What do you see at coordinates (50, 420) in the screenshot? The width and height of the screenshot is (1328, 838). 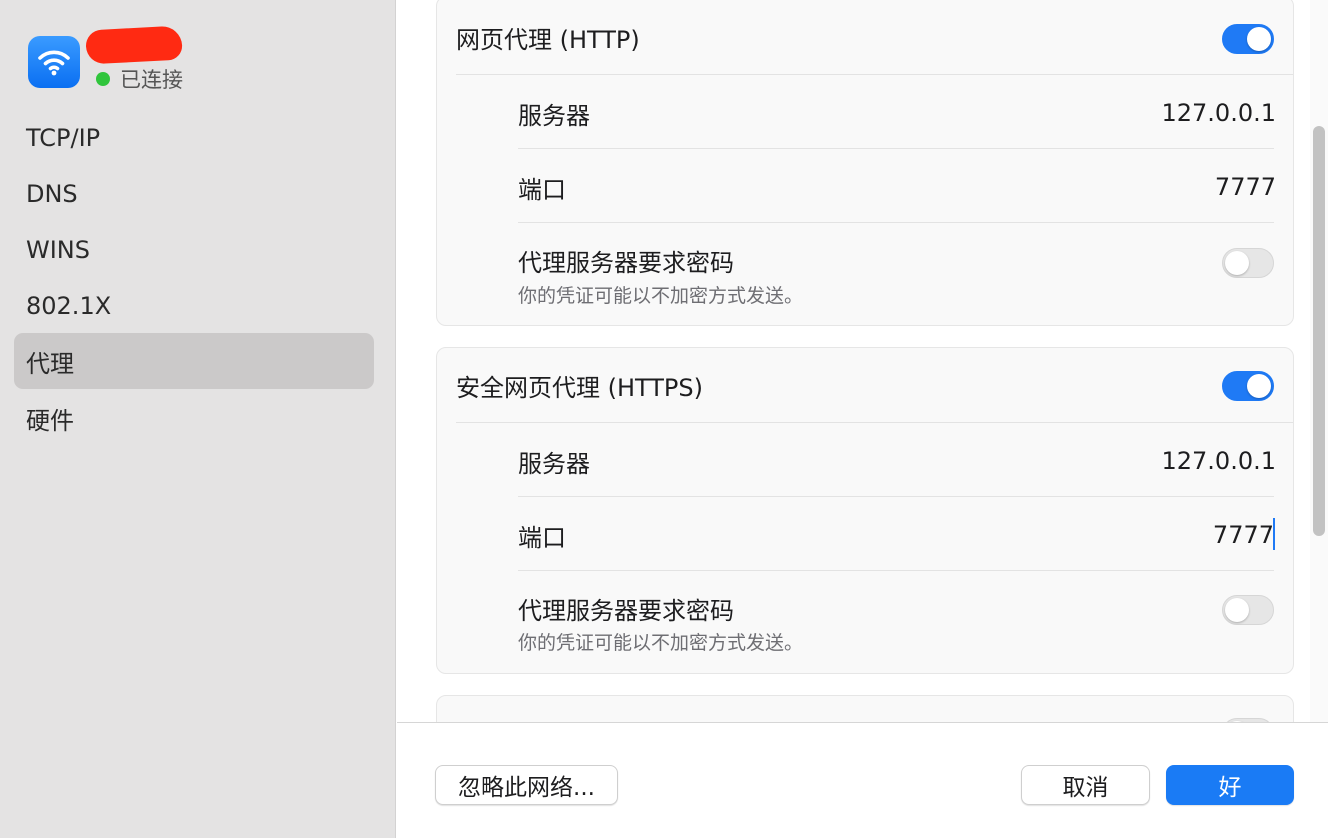 I see `sidebar-item-label: 硬件` at bounding box center [50, 420].